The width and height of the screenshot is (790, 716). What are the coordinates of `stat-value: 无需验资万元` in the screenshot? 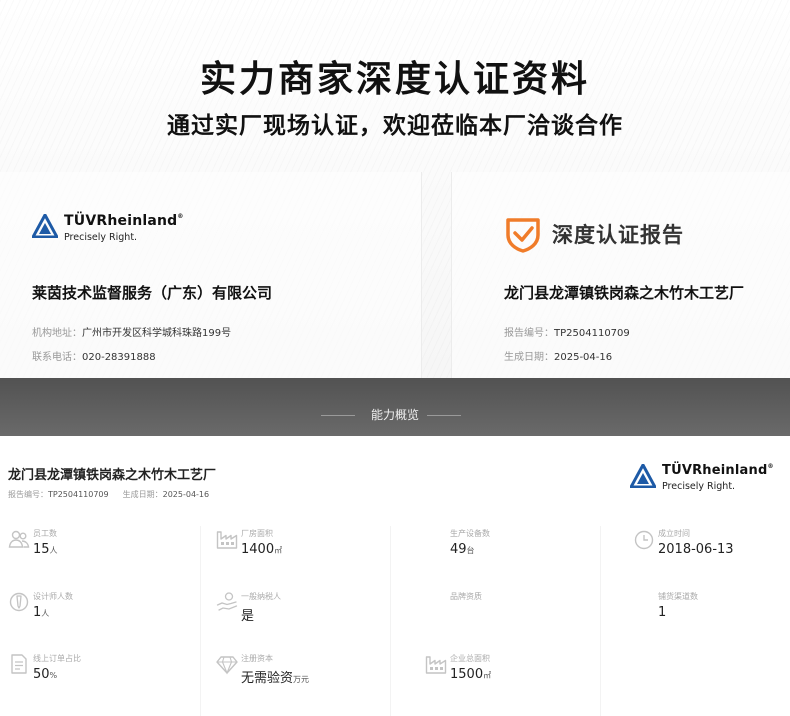 It's located at (275, 676).